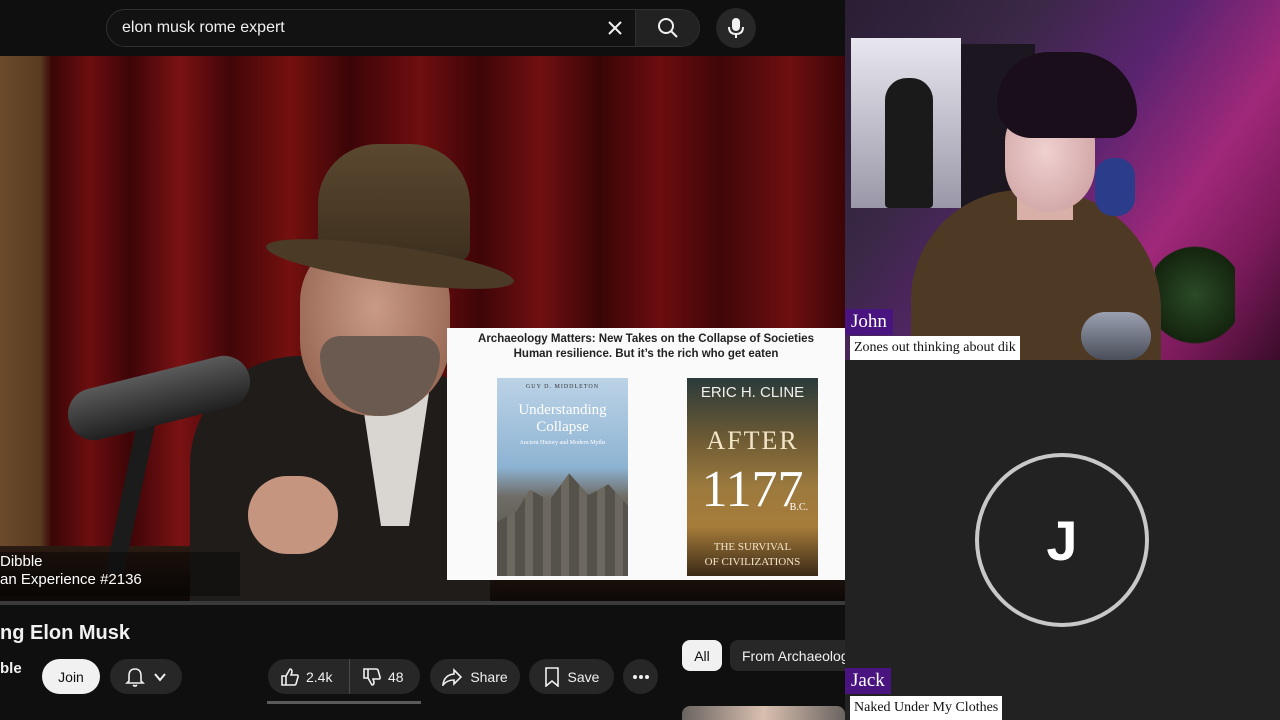 This screenshot has width=1280, height=720. Describe the element at coordinates (146, 676) in the screenshot. I see `notifications-button` at that location.